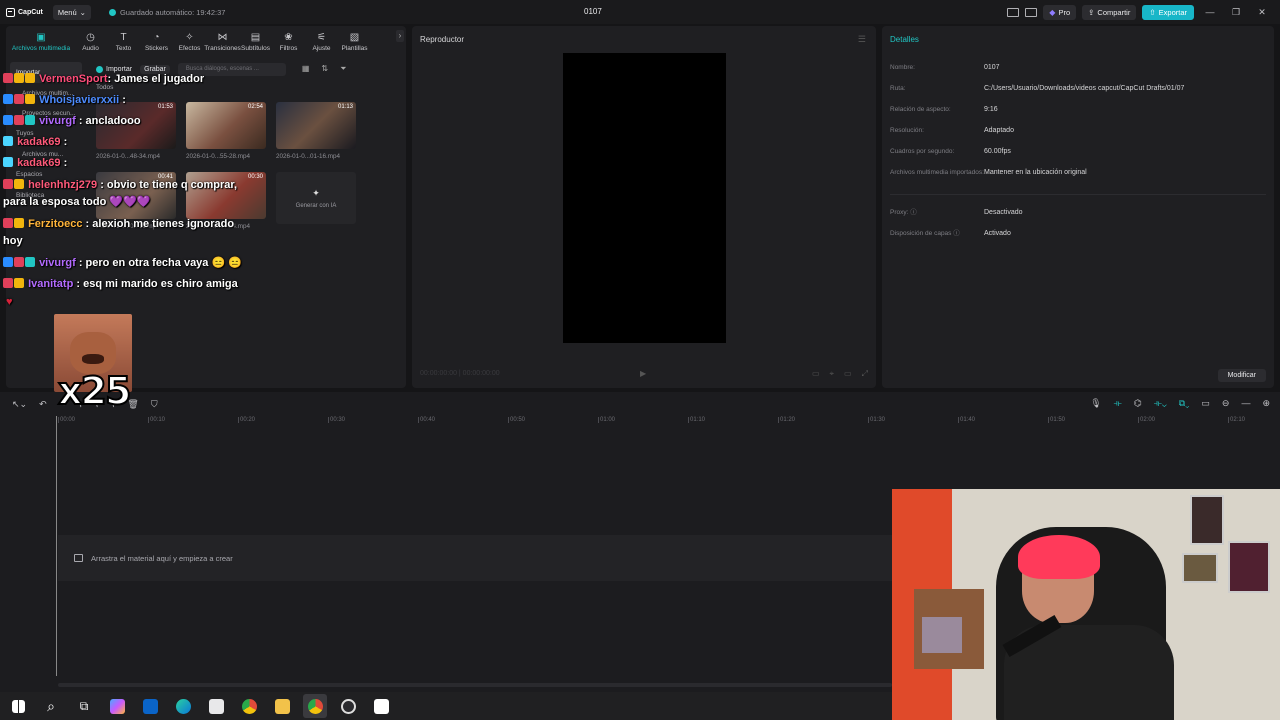 The width and height of the screenshot is (1280, 720). I want to click on tool-label: Stickers, so click(156, 48).